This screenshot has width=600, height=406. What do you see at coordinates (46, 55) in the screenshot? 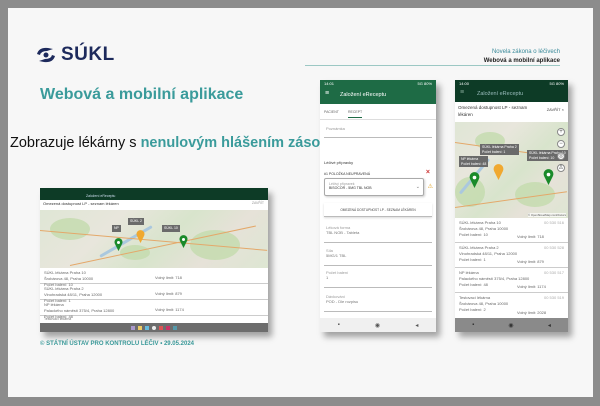
I see `sukl-logo-icon` at bounding box center [46, 55].